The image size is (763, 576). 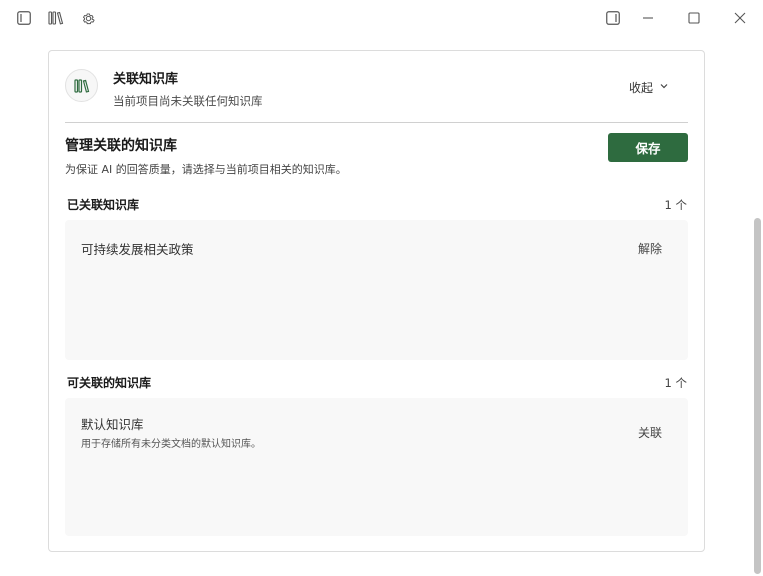 I want to click on link-button: 关联, so click(x=650, y=432).